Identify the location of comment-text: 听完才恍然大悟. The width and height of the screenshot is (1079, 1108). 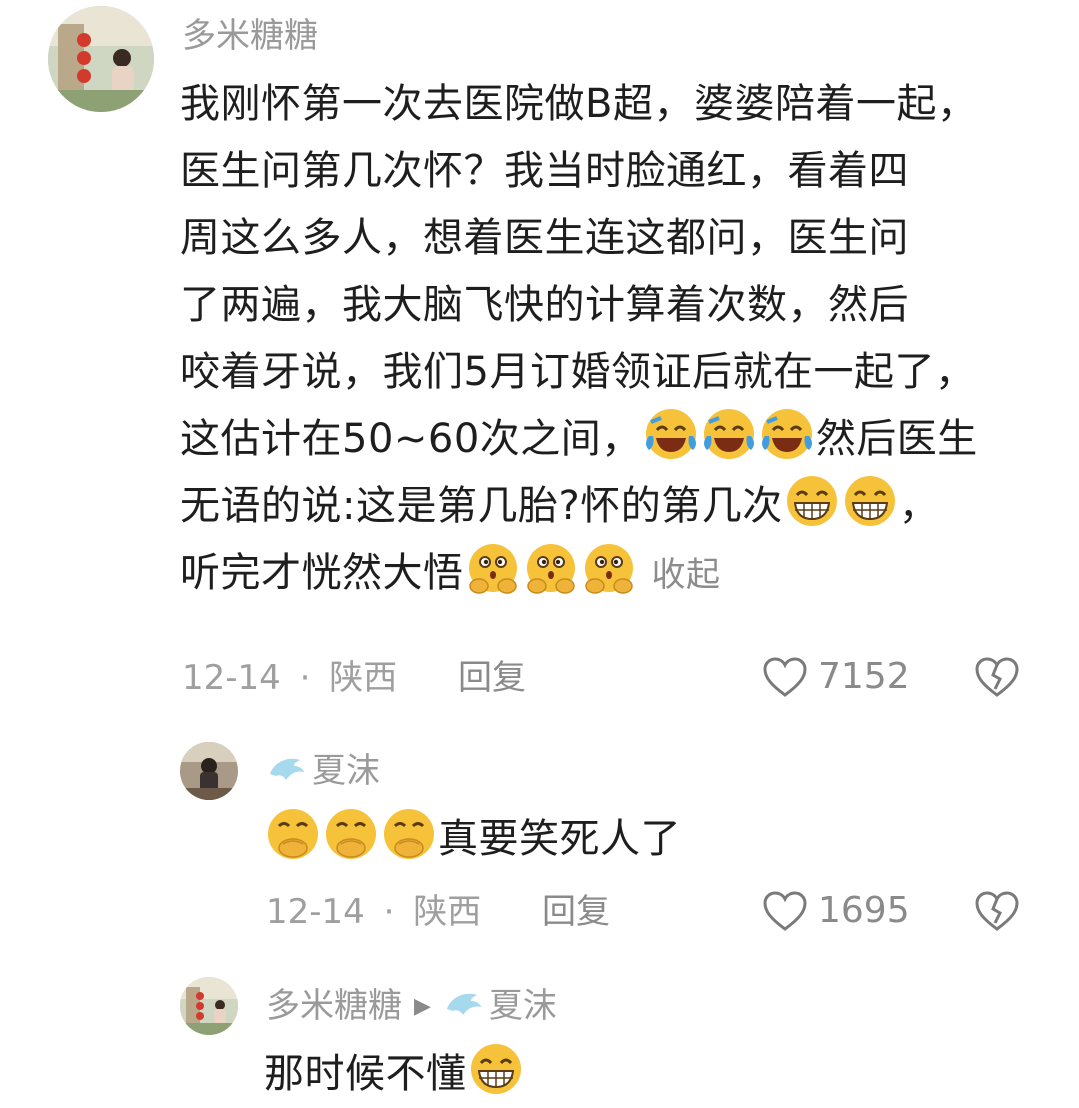
(322, 573).